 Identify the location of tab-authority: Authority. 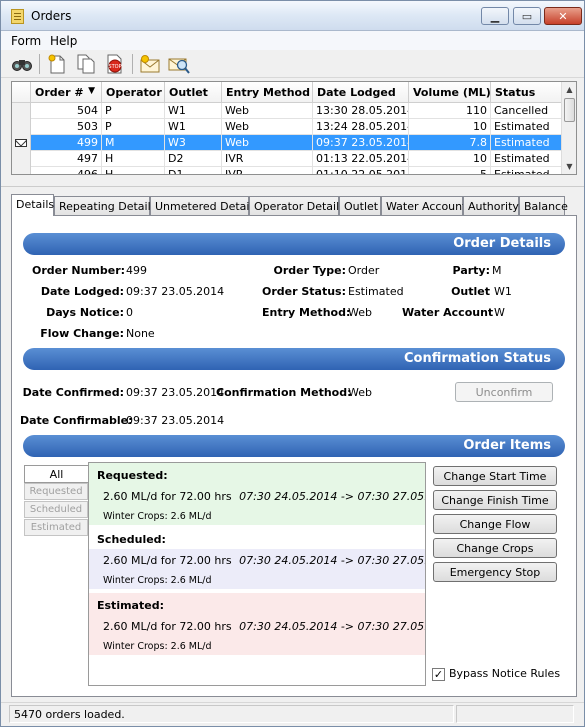
(491, 205).